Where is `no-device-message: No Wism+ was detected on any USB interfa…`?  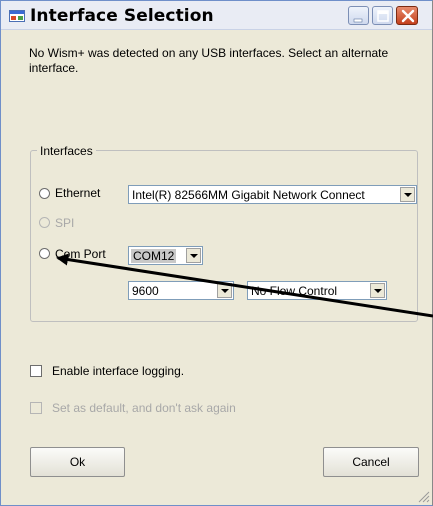
no-device-message: No Wism+ was detected on any USB interfa… is located at coordinates (209, 60).